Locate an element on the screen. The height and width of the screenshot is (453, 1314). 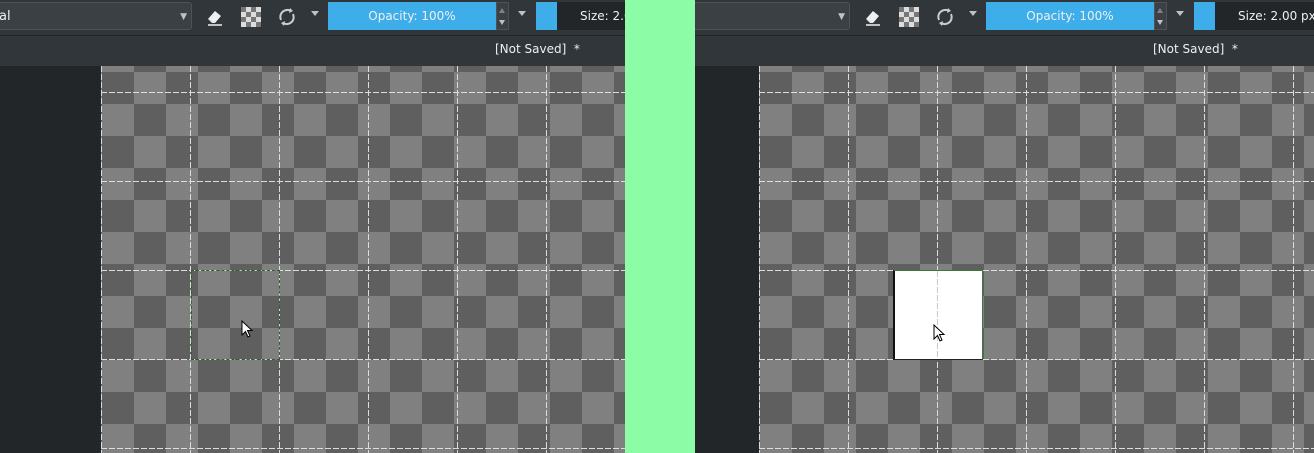
blend-mode-value: al is located at coordinates (5, 16).